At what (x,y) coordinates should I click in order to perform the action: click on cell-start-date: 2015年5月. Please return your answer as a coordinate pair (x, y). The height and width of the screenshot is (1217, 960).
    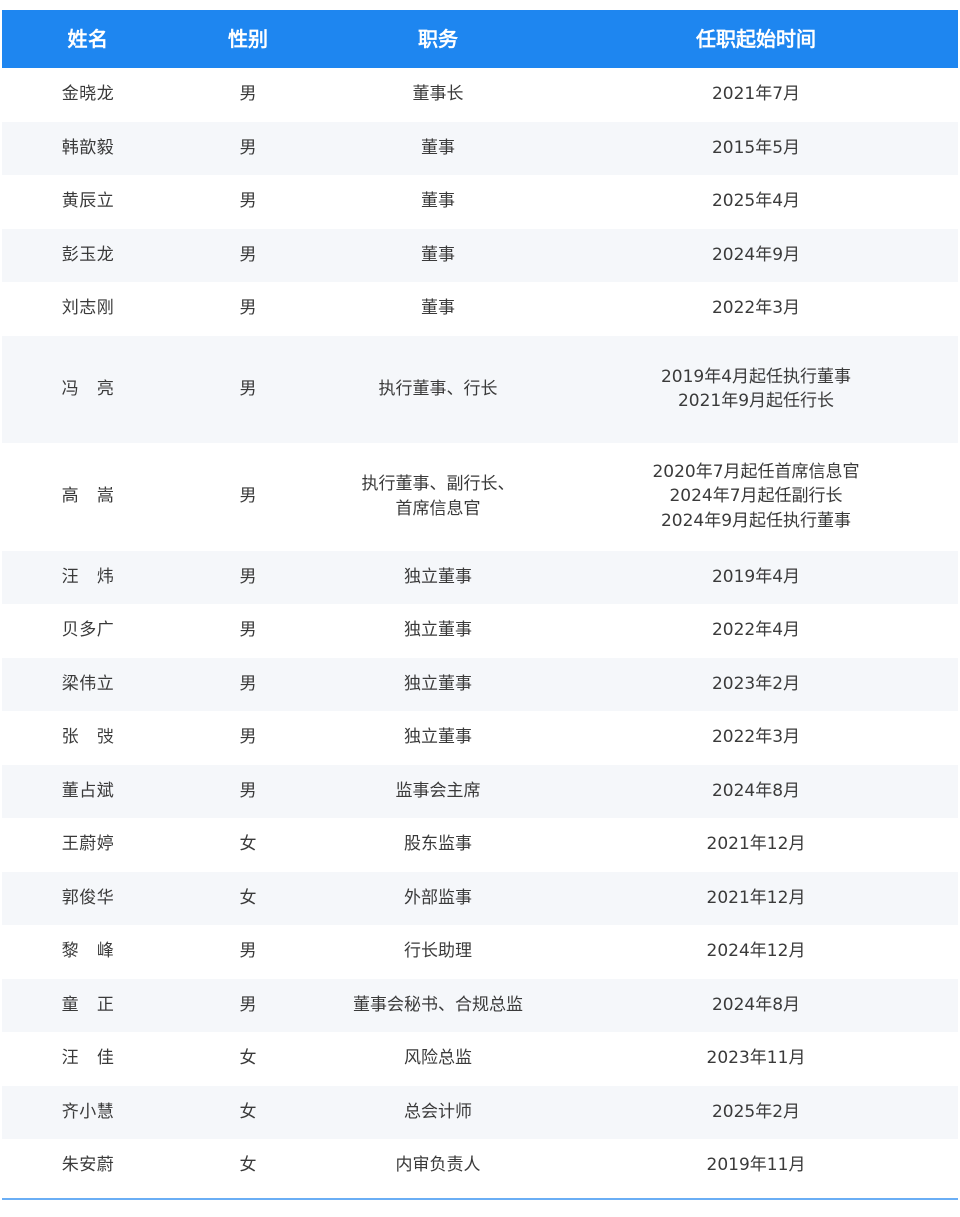
    Looking at the image, I should click on (756, 147).